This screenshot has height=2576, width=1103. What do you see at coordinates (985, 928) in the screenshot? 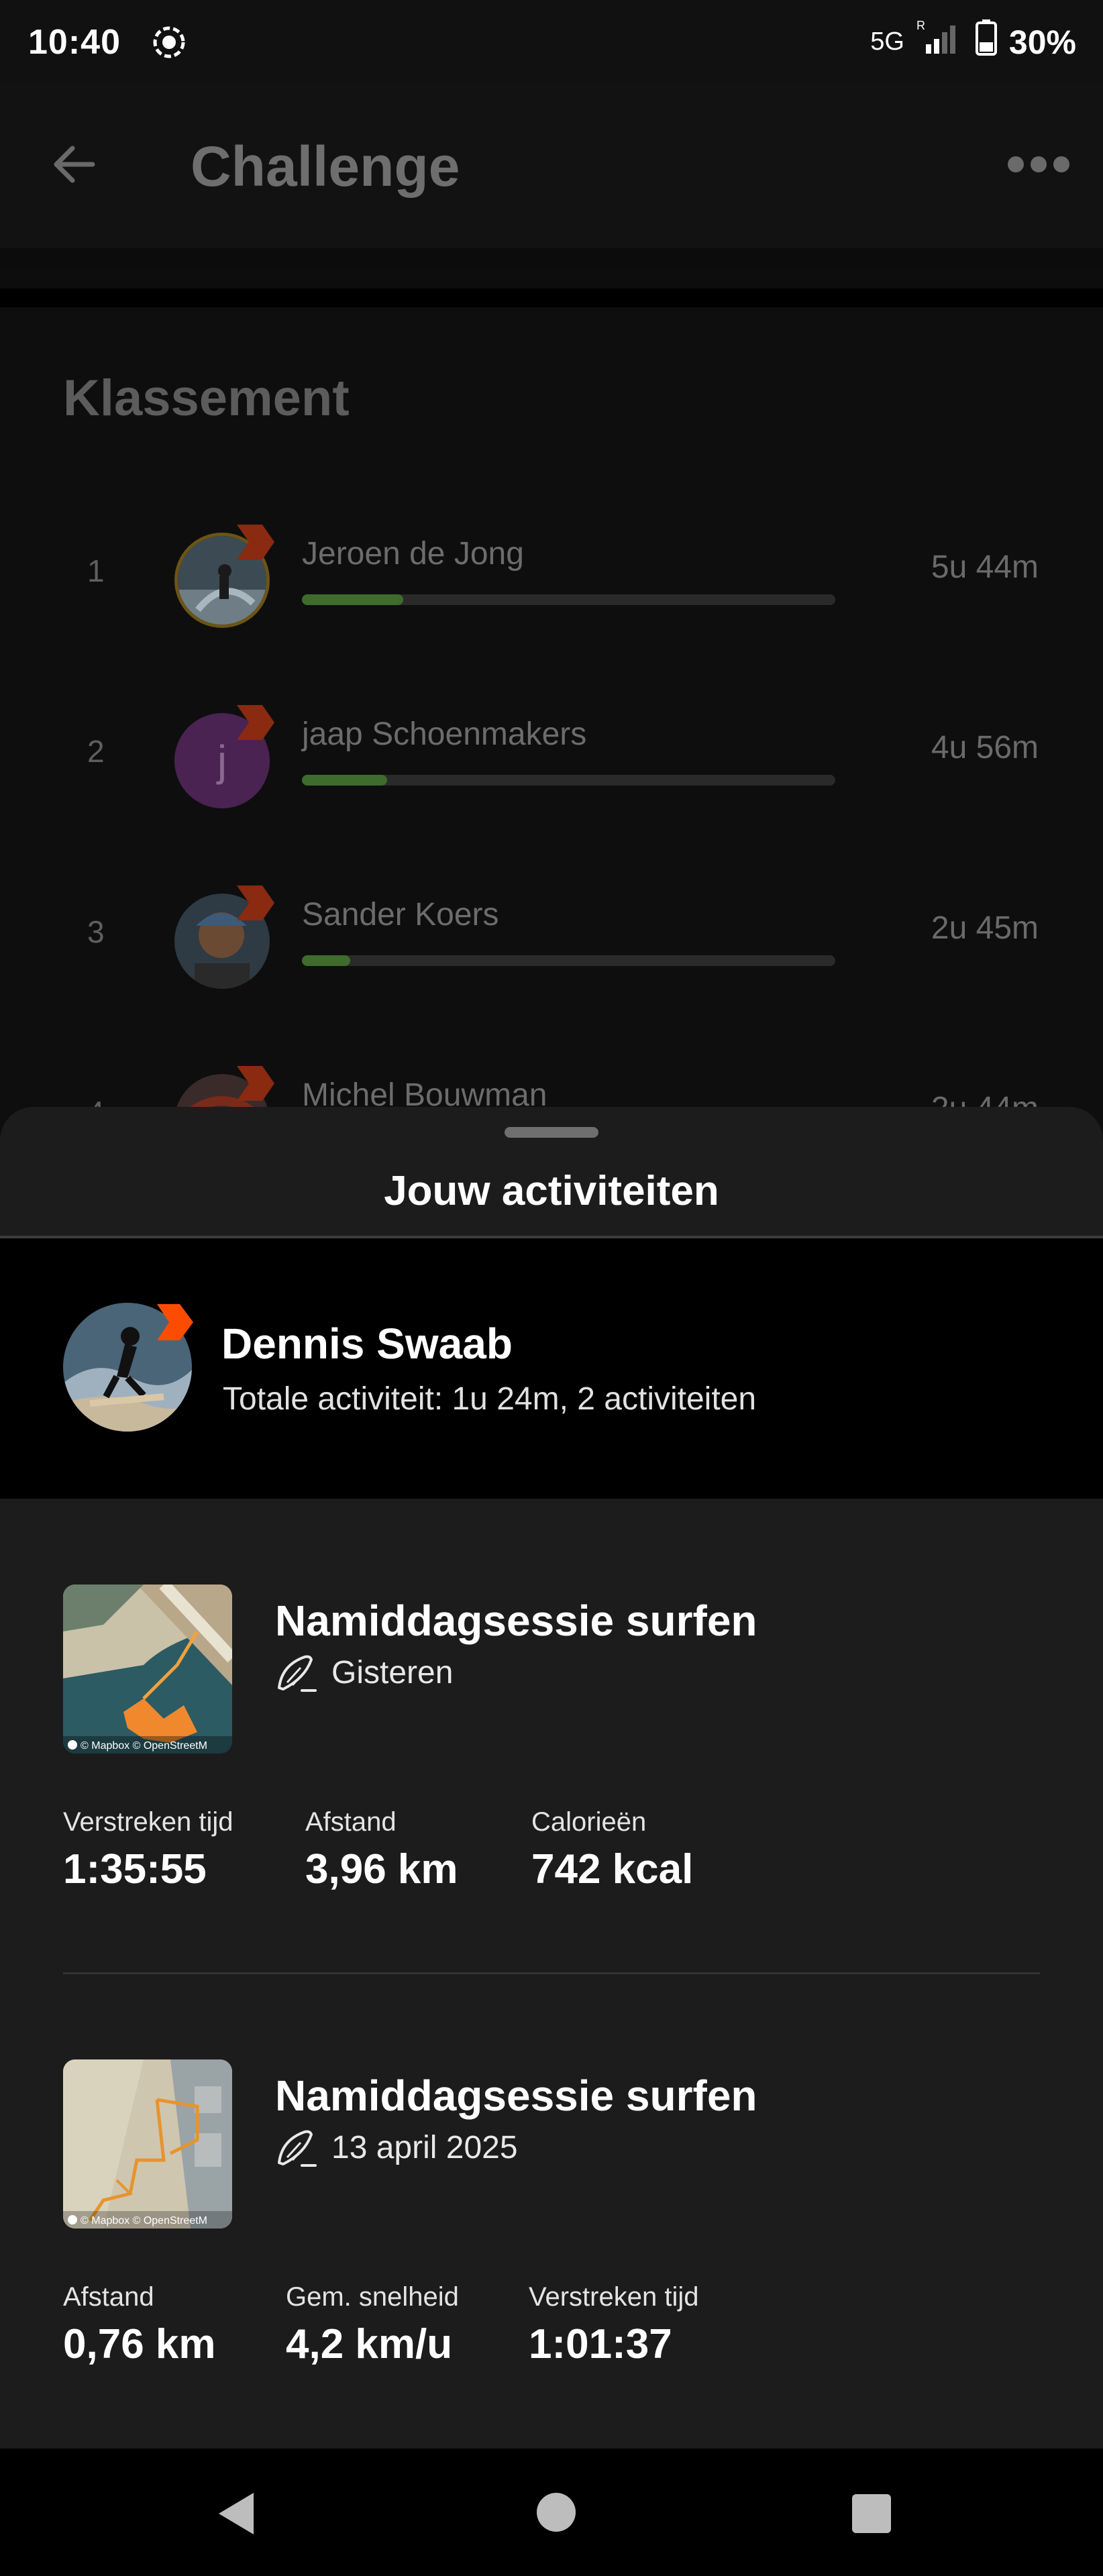
I see `duration: 2u 45m` at bounding box center [985, 928].